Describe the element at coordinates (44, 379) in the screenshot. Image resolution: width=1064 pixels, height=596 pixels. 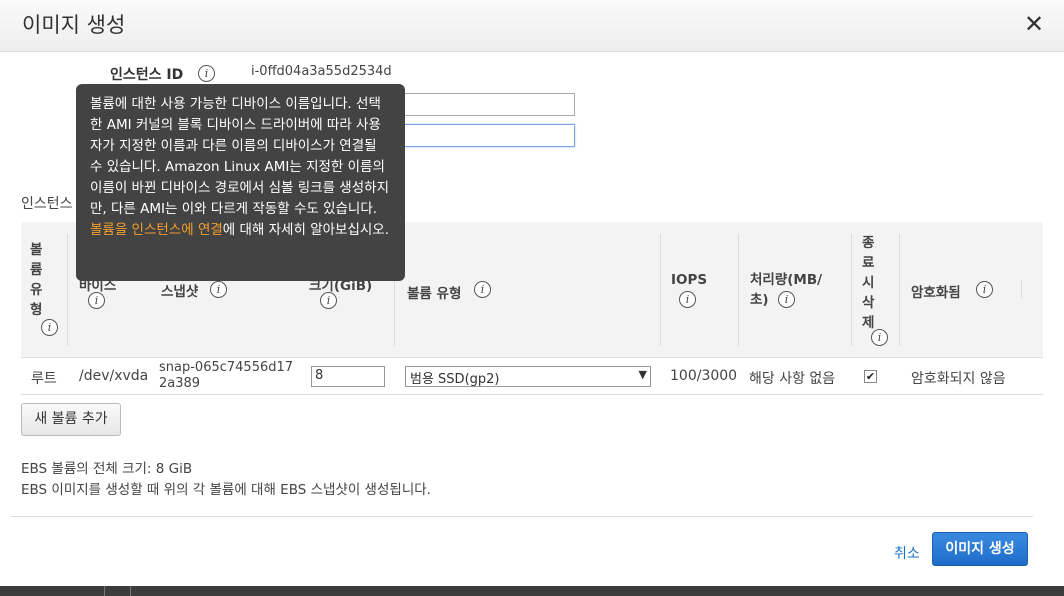
I see `cell-volume-type: 루트` at that location.